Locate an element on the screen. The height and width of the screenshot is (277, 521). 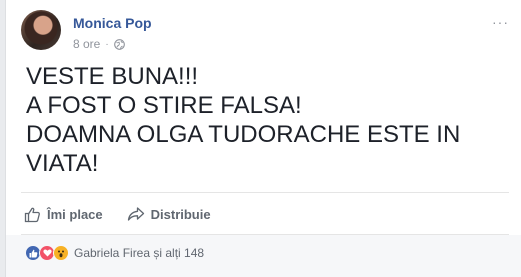
reactions-bar: Gabriela Firea și alți 148 is located at coordinates (263, 256).